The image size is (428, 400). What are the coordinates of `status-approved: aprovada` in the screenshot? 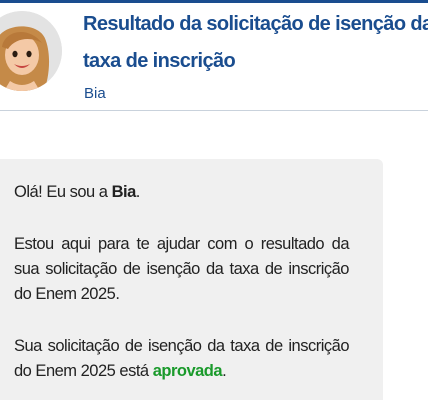 It's located at (187, 371).